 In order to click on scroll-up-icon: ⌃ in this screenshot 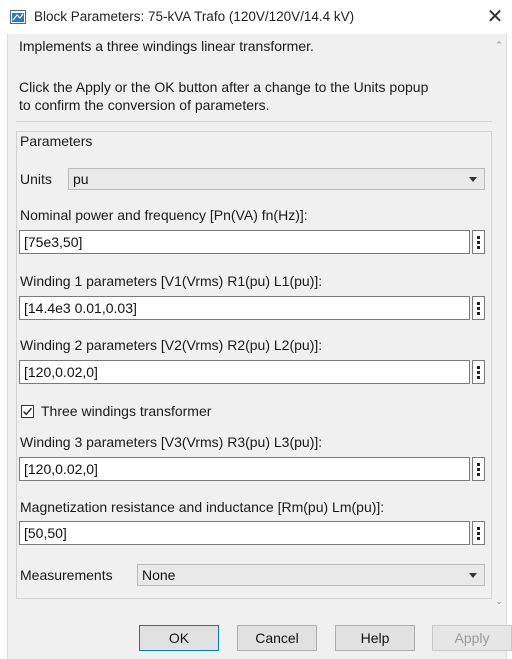, I will do `click(499, 45)`.